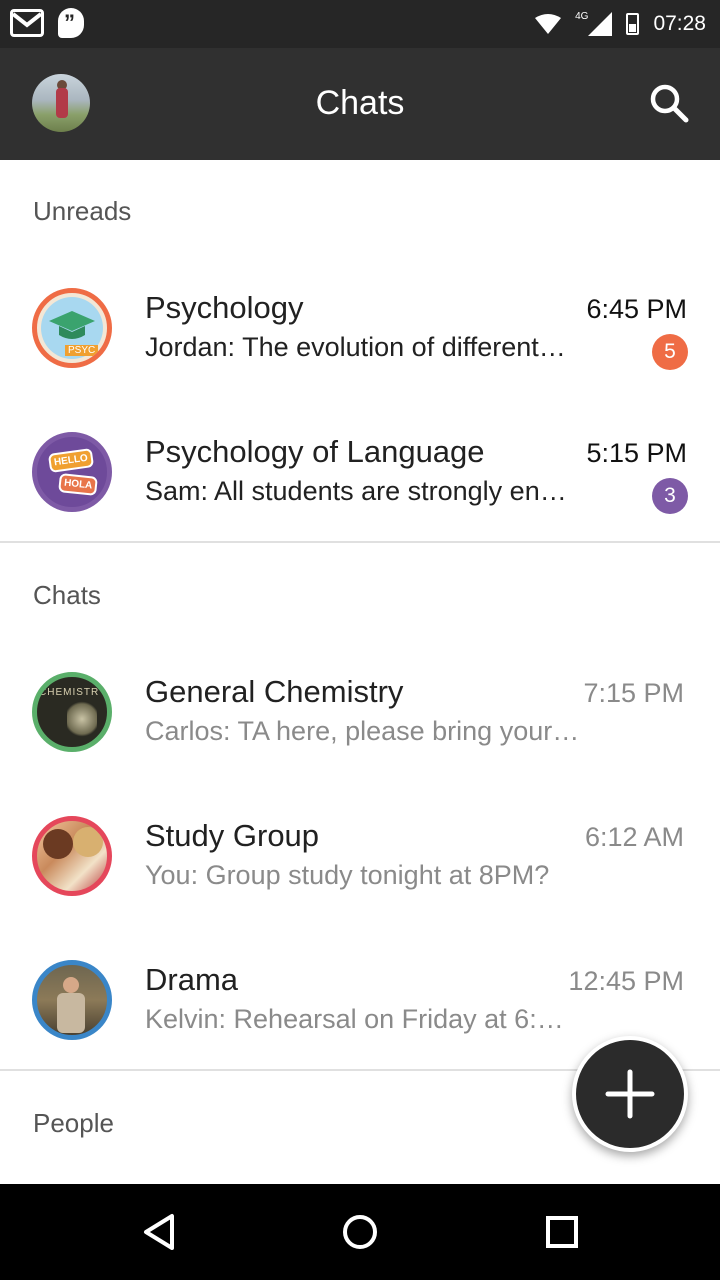  What do you see at coordinates (192, 979) in the screenshot?
I see `chat-title: Drama` at bounding box center [192, 979].